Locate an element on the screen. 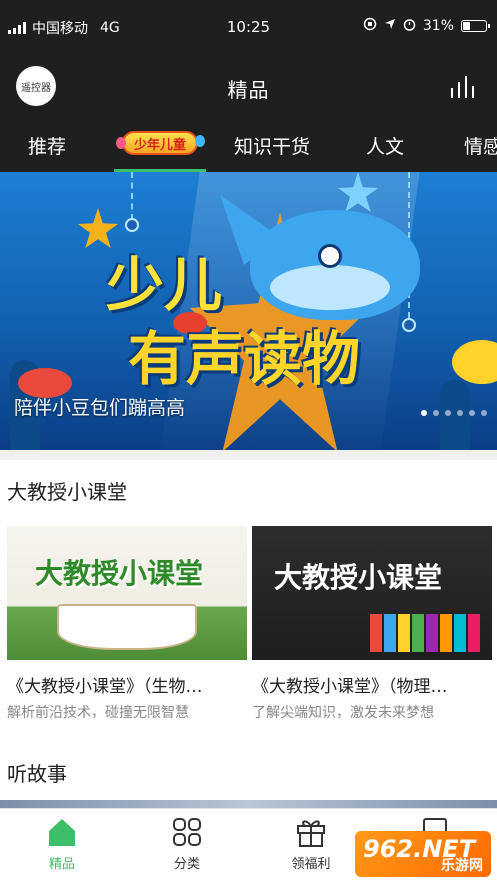 The image size is (497, 883). site-watermark-logo: 962.NET 乐游网 is located at coordinates (423, 854).